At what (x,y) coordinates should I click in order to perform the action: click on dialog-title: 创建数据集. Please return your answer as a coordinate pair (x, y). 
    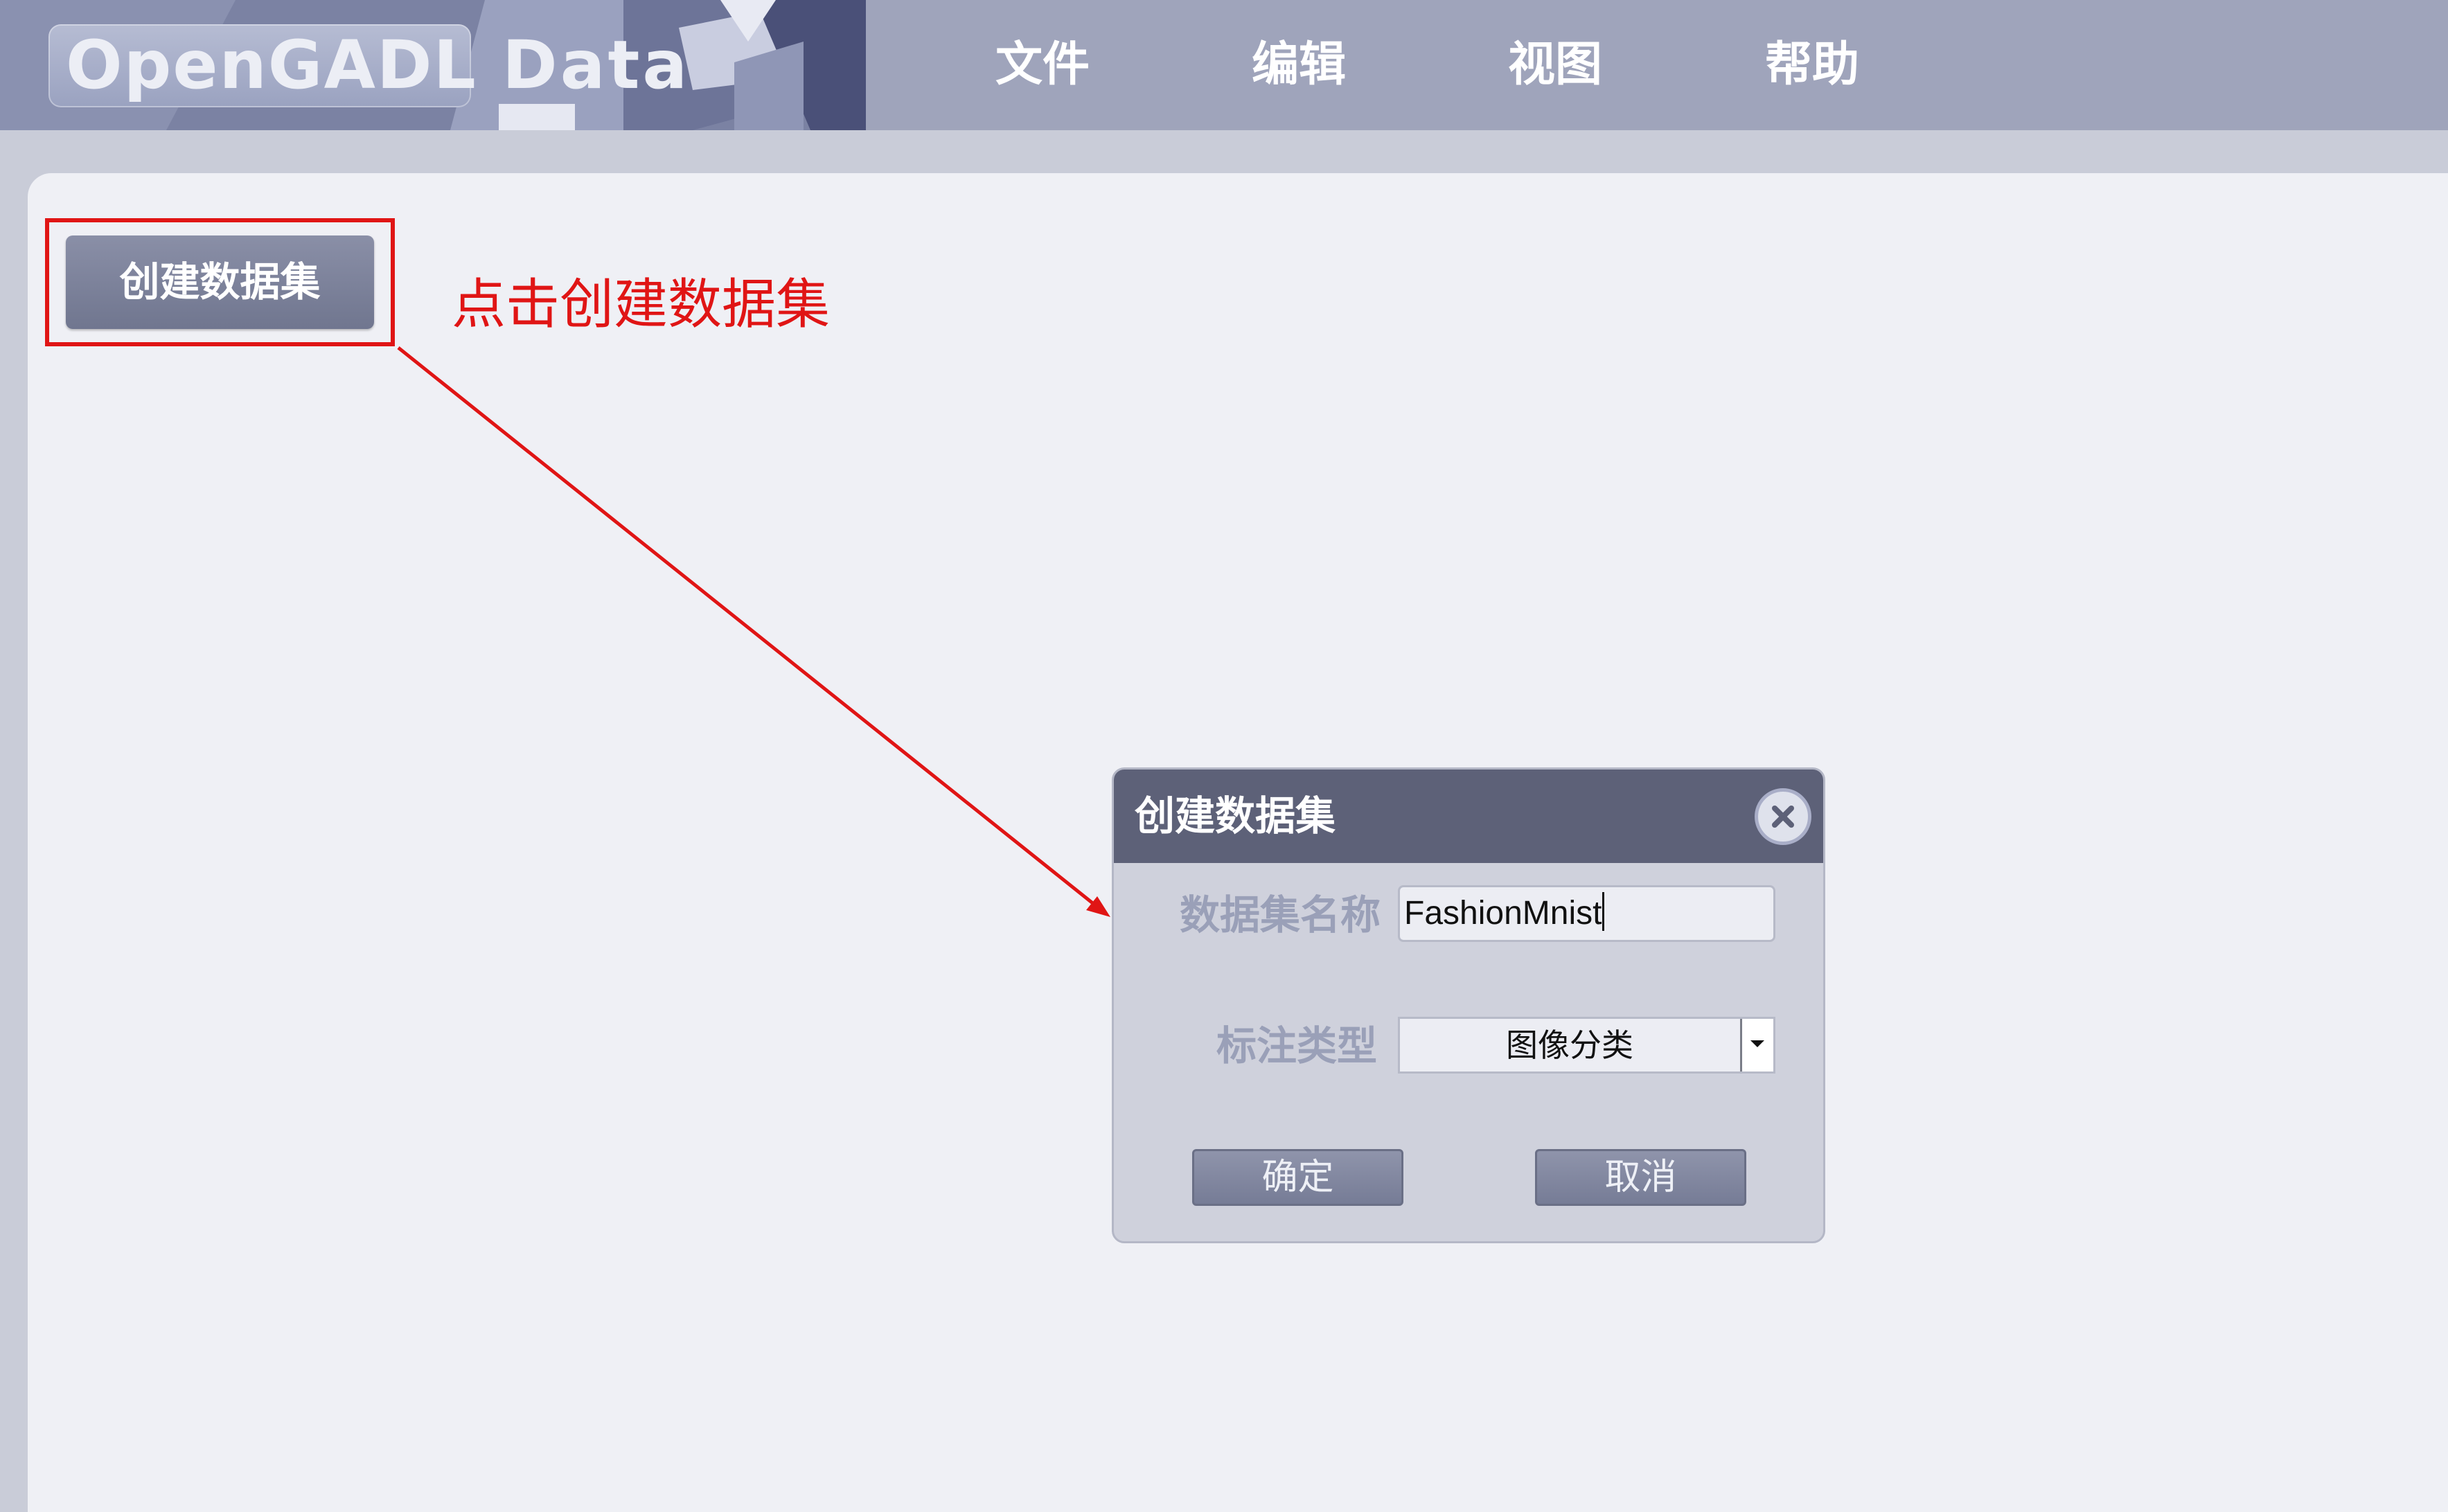
    Looking at the image, I should click on (1235, 816).